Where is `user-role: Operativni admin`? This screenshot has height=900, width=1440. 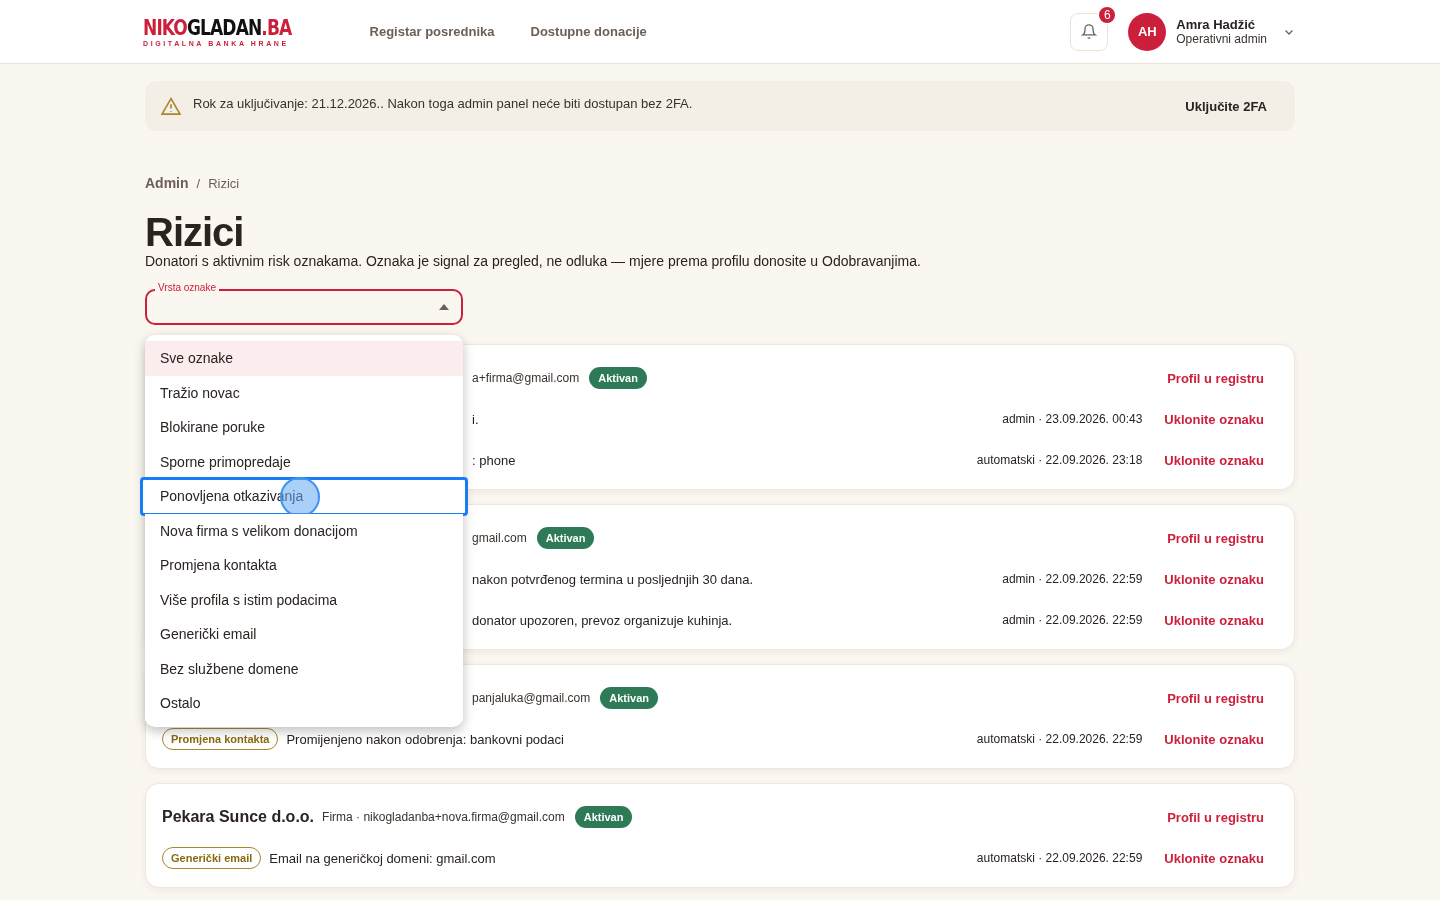 user-role: Operativni admin is located at coordinates (1221, 39).